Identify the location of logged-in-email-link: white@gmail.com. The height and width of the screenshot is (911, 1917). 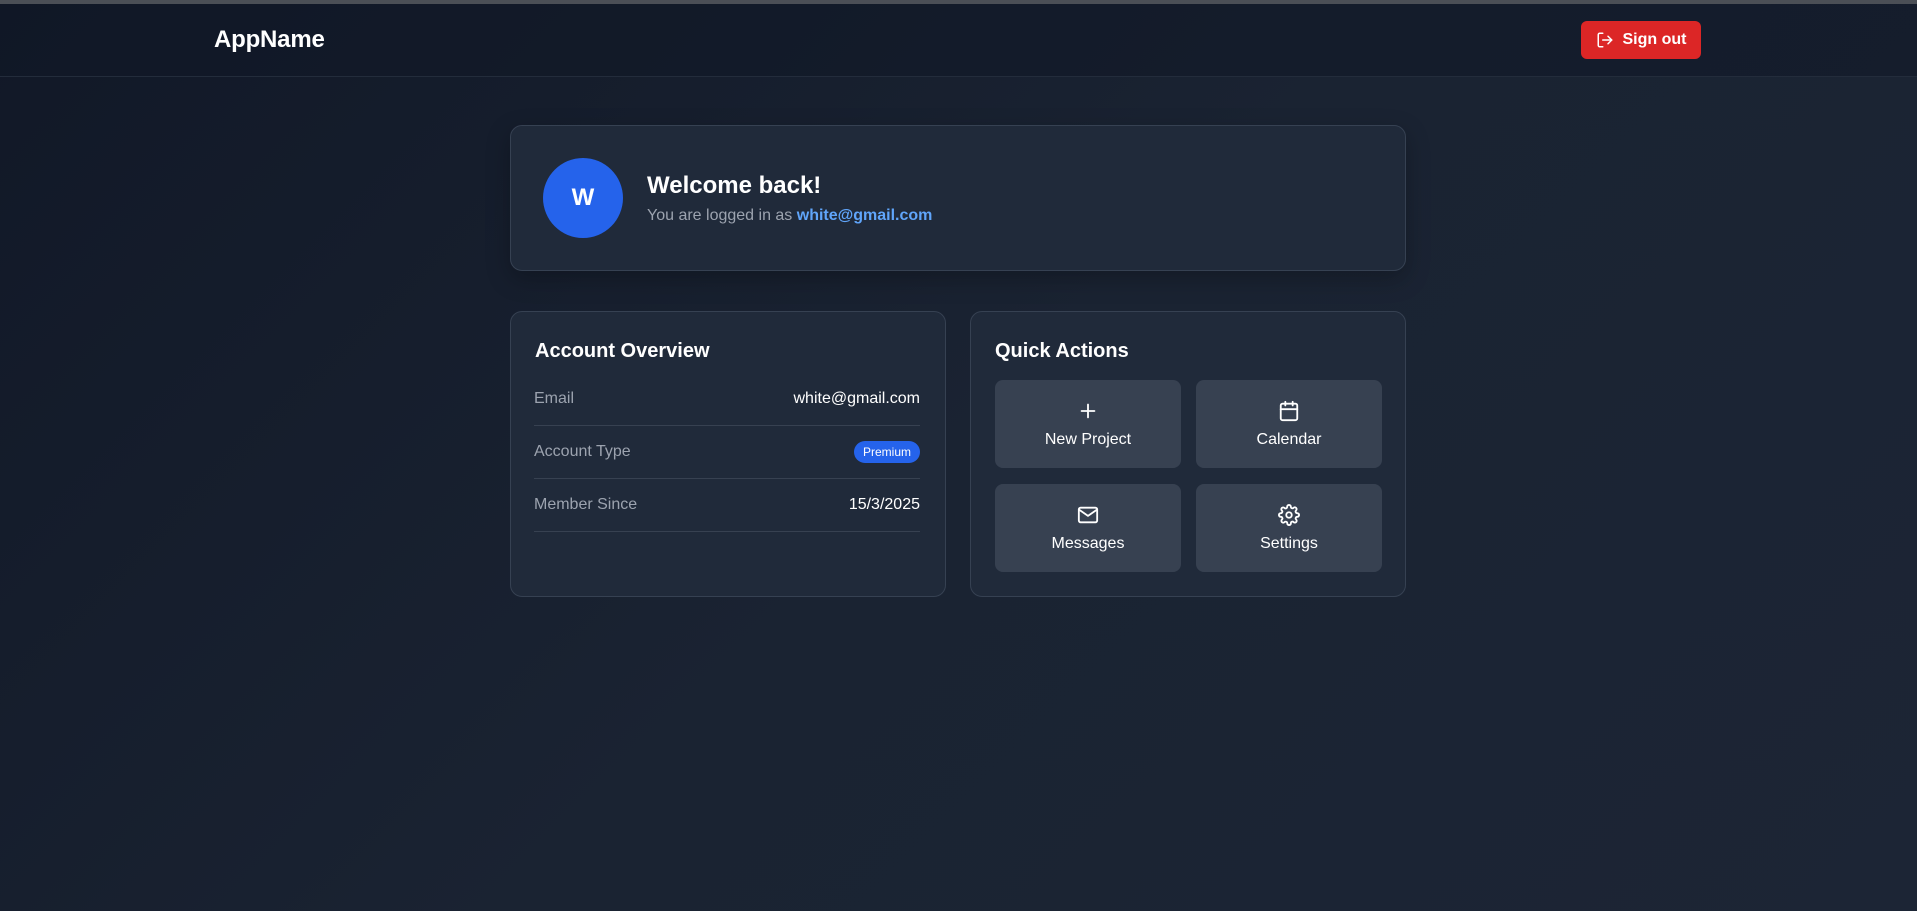
(865, 215).